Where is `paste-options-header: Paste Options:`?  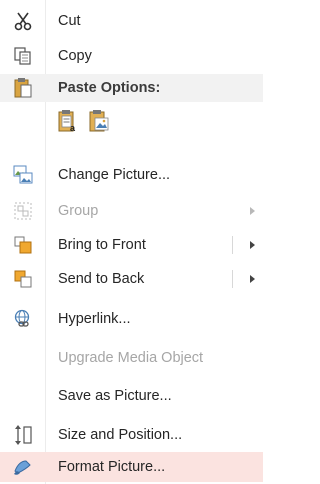 paste-options-header: Paste Options: is located at coordinates (131, 88).